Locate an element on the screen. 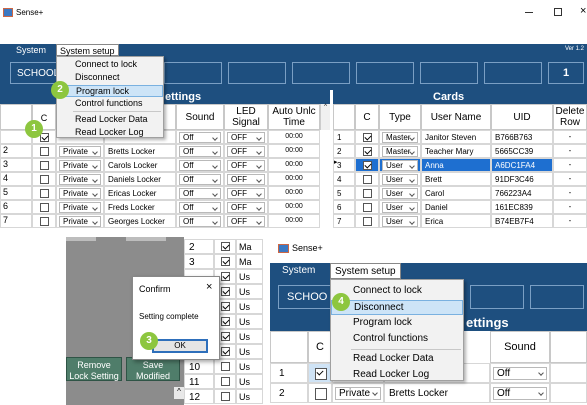 The image size is (587, 405). table-row: 6 User Daniel 161EC839- is located at coordinates (460, 207).